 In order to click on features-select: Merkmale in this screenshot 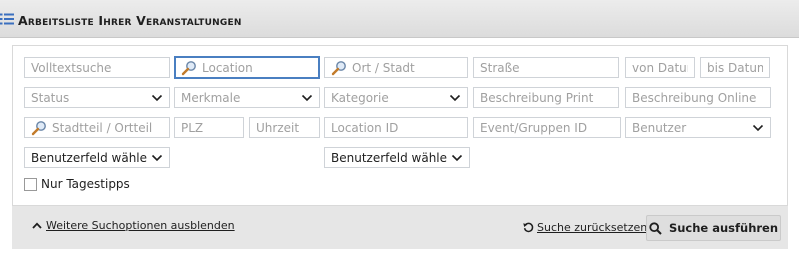, I will do `click(247, 97)`.